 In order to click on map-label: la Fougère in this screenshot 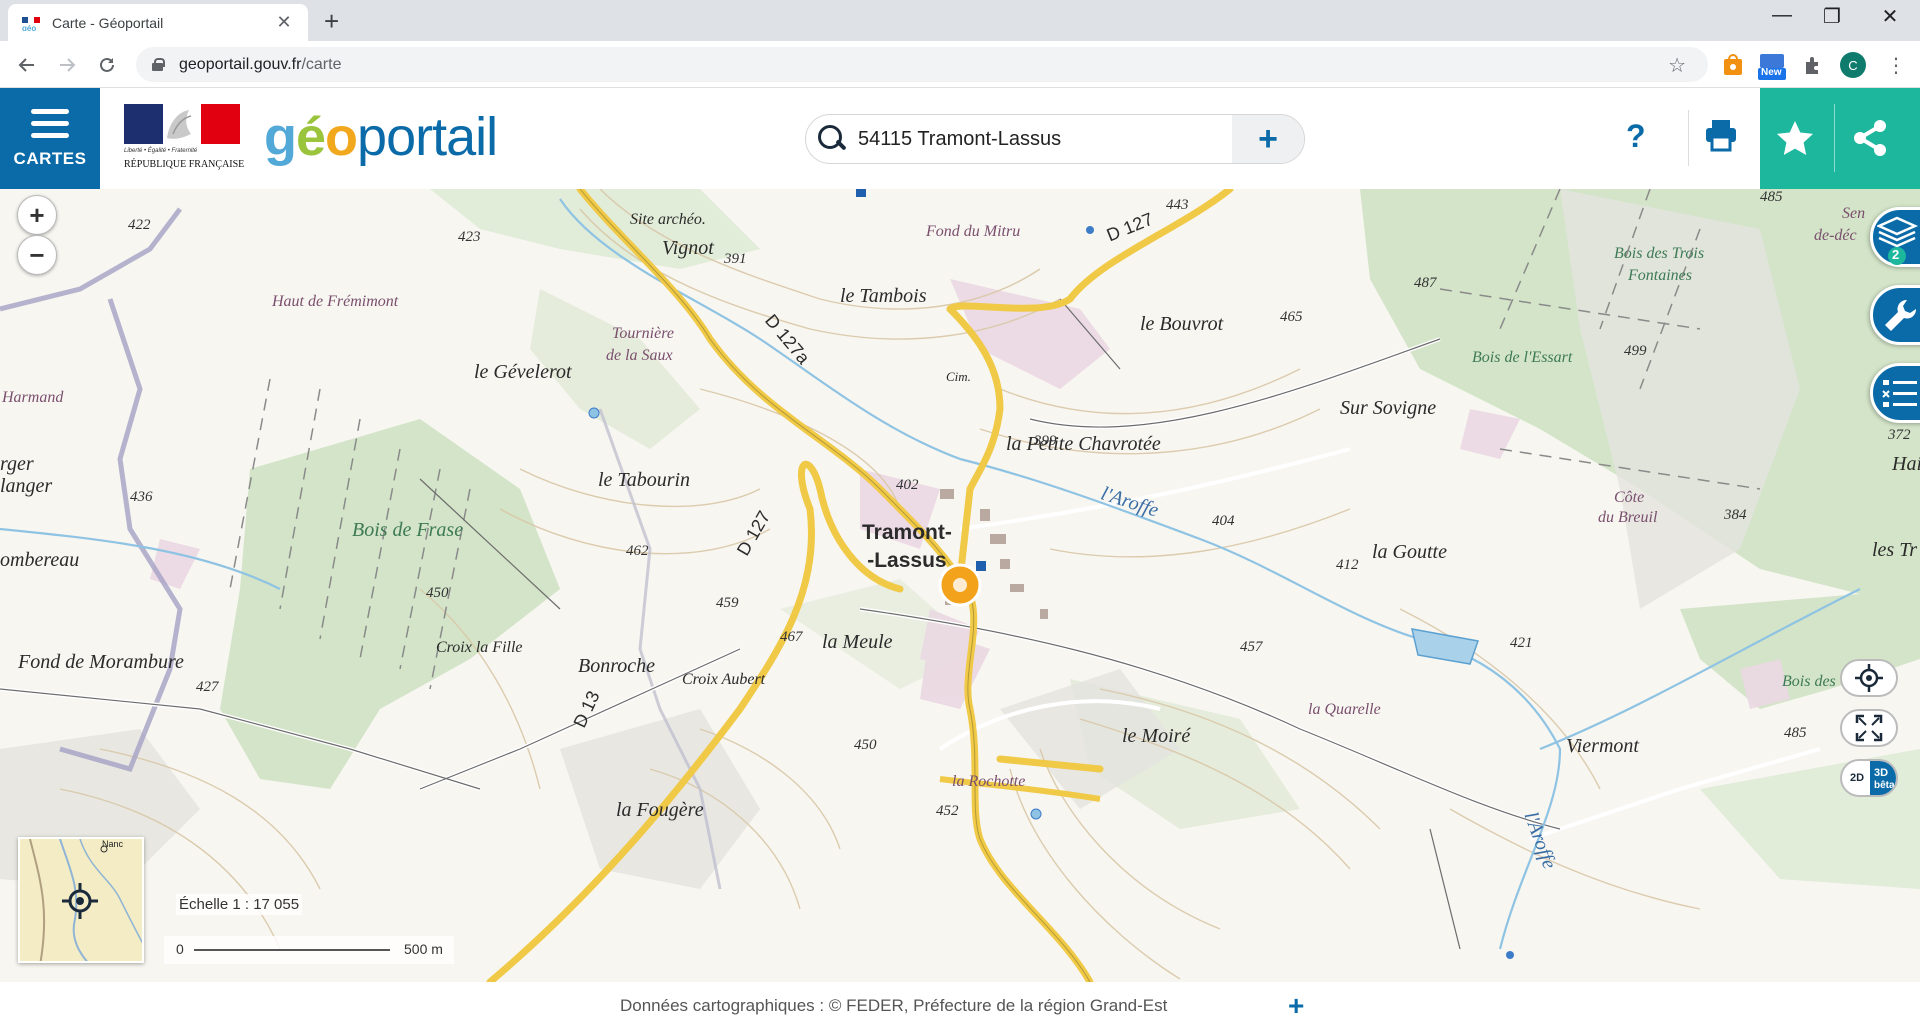, I will do `click(660, 810)`.